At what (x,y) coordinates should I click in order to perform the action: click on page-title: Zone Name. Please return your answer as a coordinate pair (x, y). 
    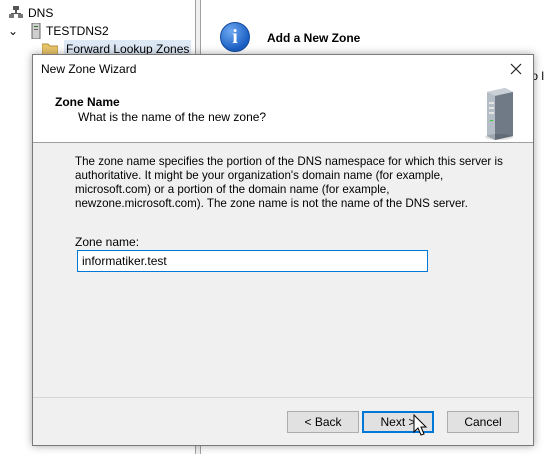
    Looking at the image, I should click on (87, 102).